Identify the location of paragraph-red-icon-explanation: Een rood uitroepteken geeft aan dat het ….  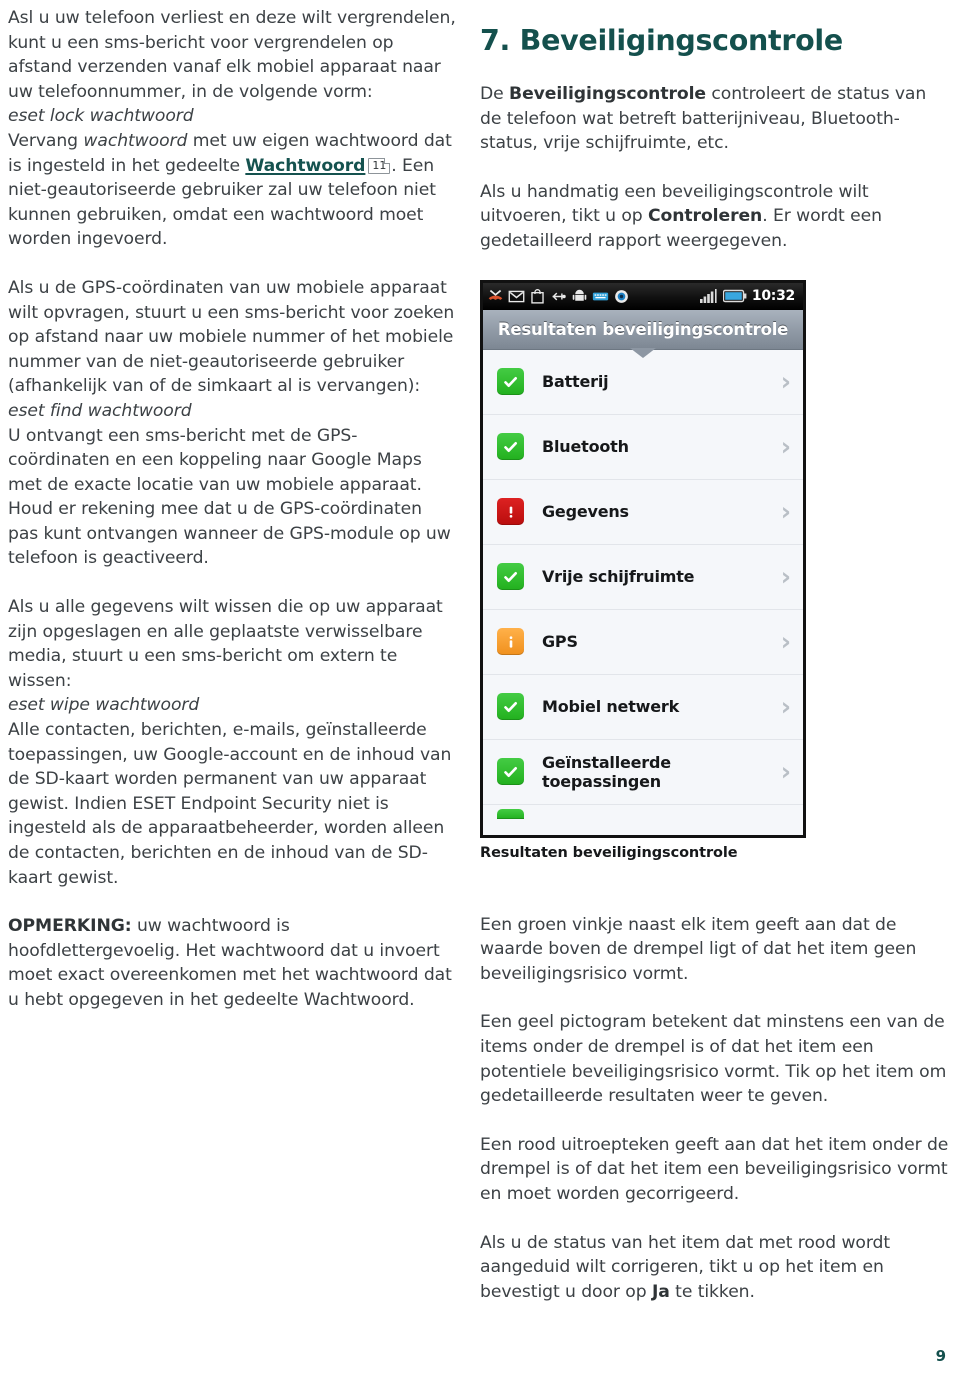
(714, 1169).